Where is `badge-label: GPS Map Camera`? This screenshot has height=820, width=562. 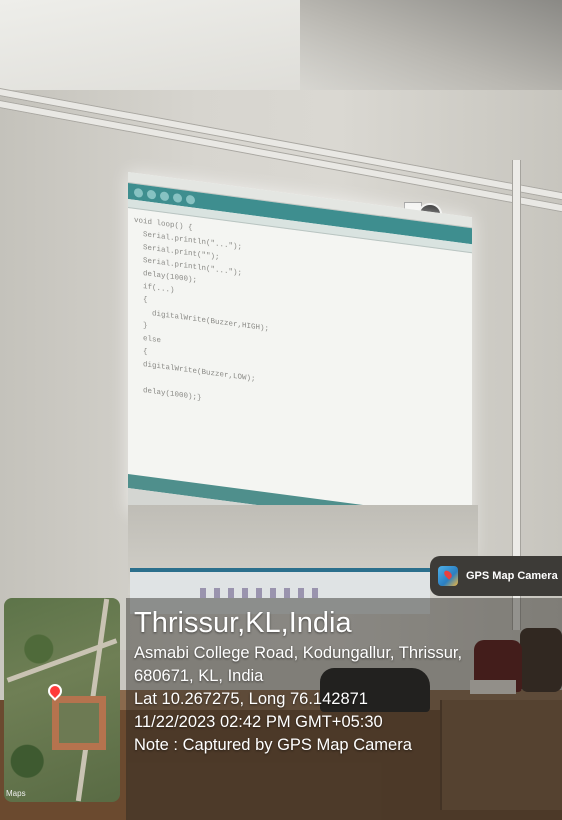 badge-label: GPS Map Camera is located at coordinates (512, 576).